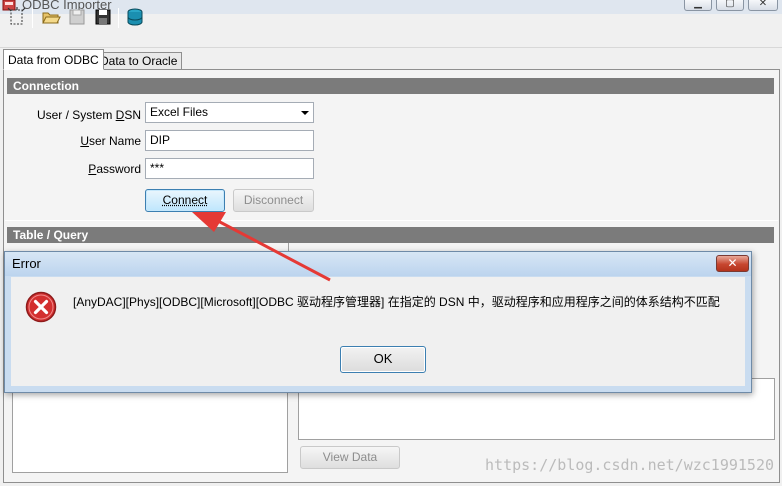  I want to click on maximize-button: ▢, so click(730, 5).